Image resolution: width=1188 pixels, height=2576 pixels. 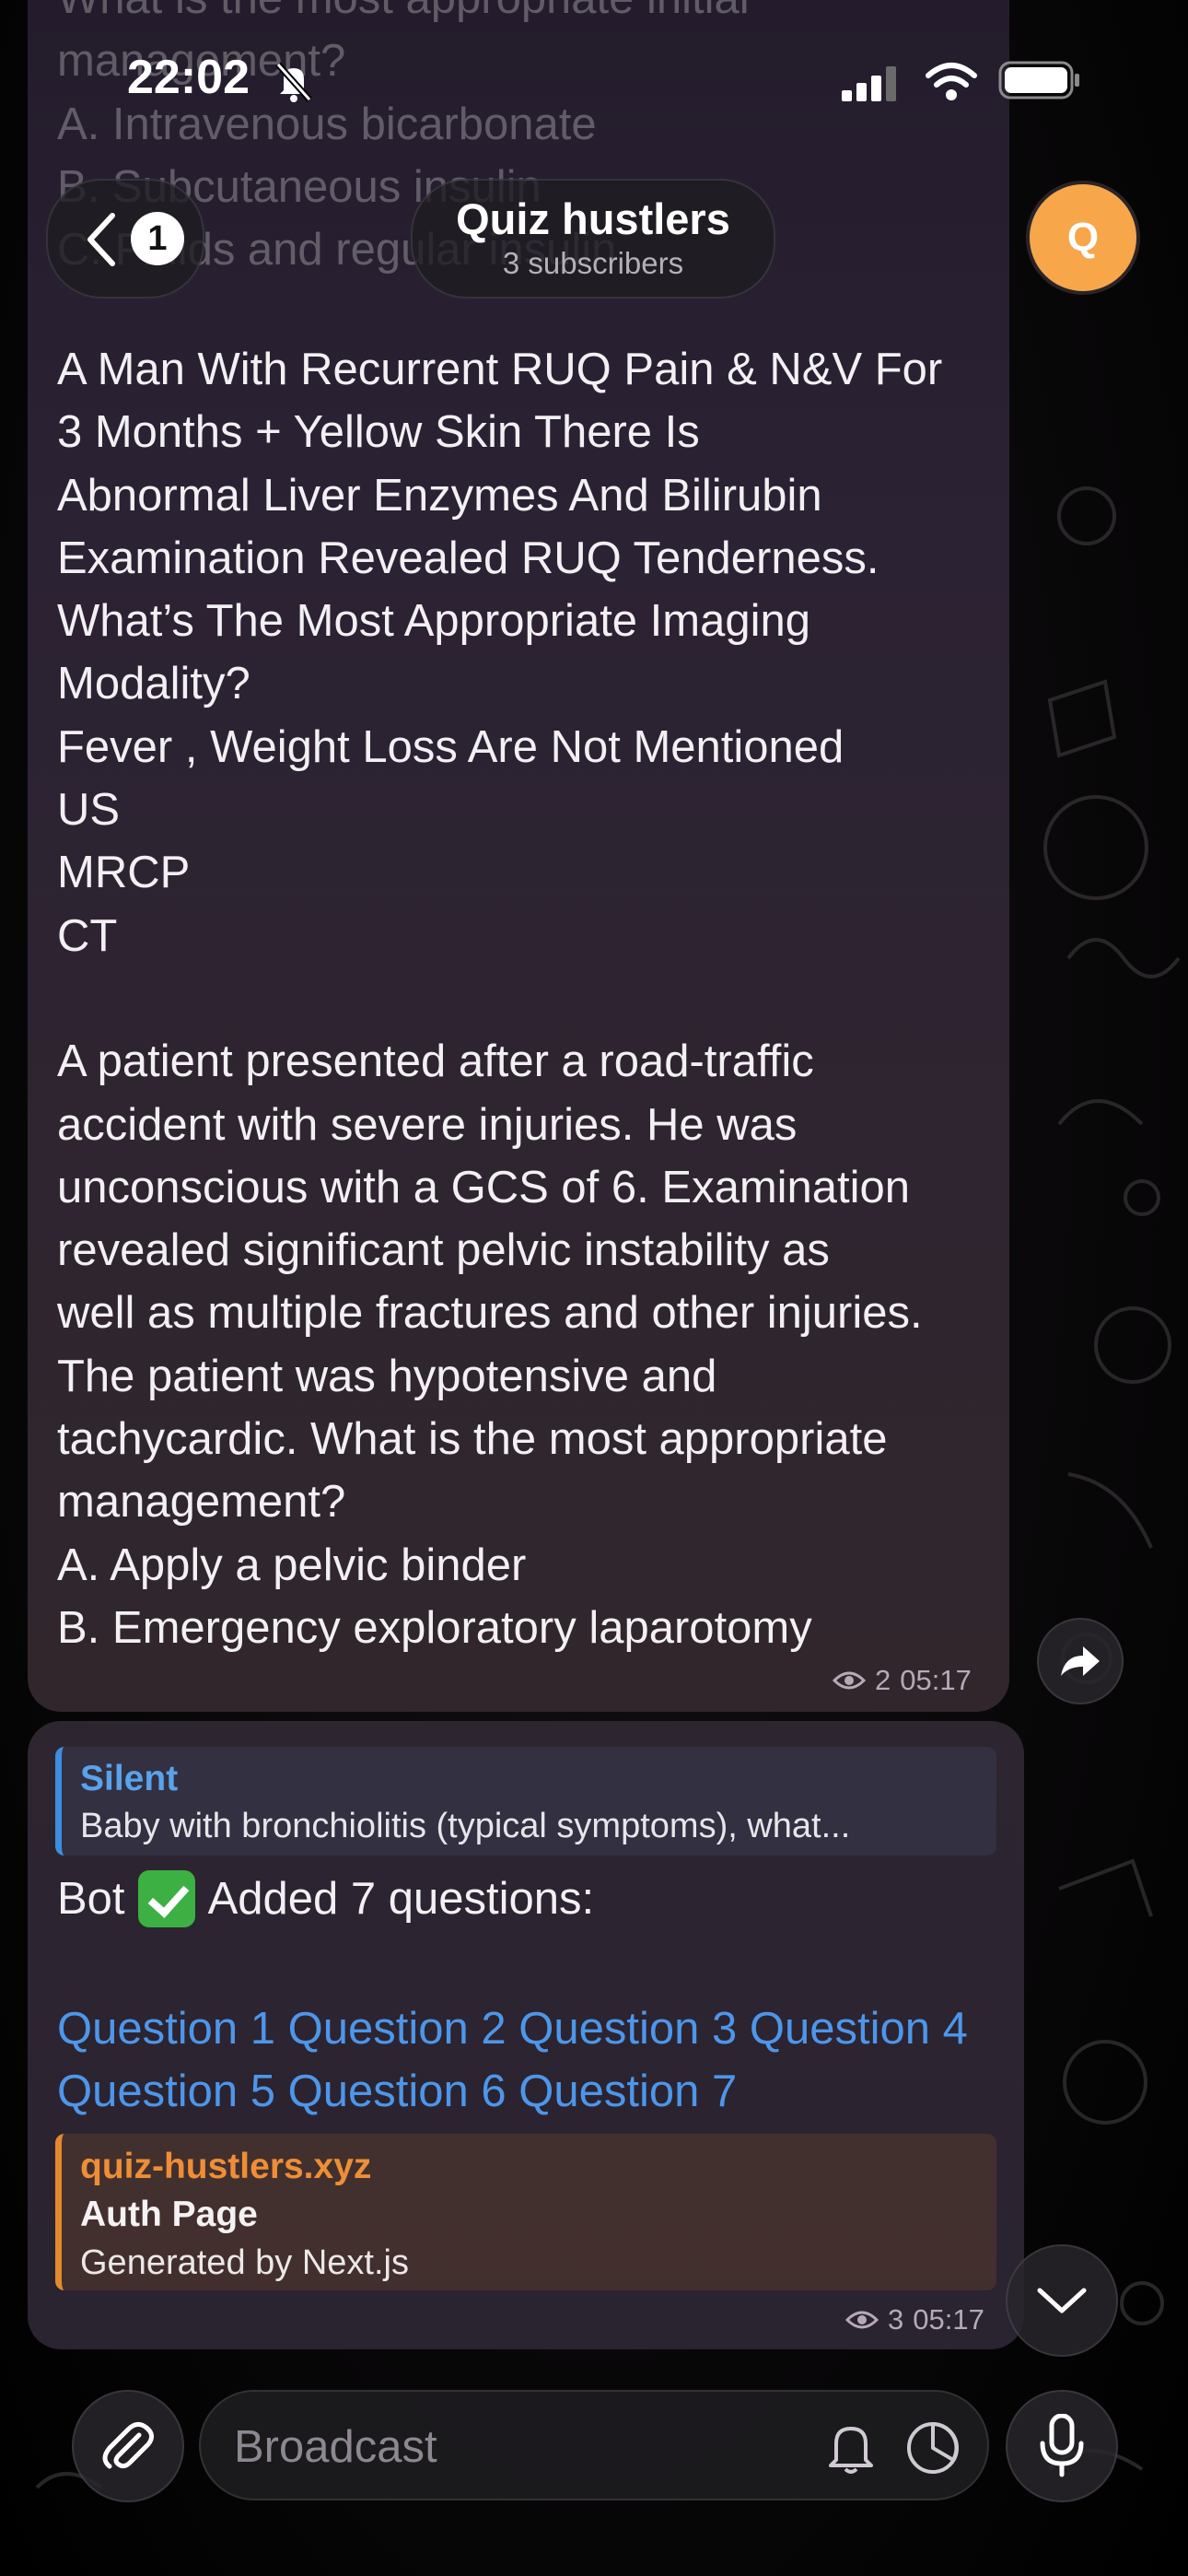 I want to click on check-mark-icon, so click(x=166, y=1898).